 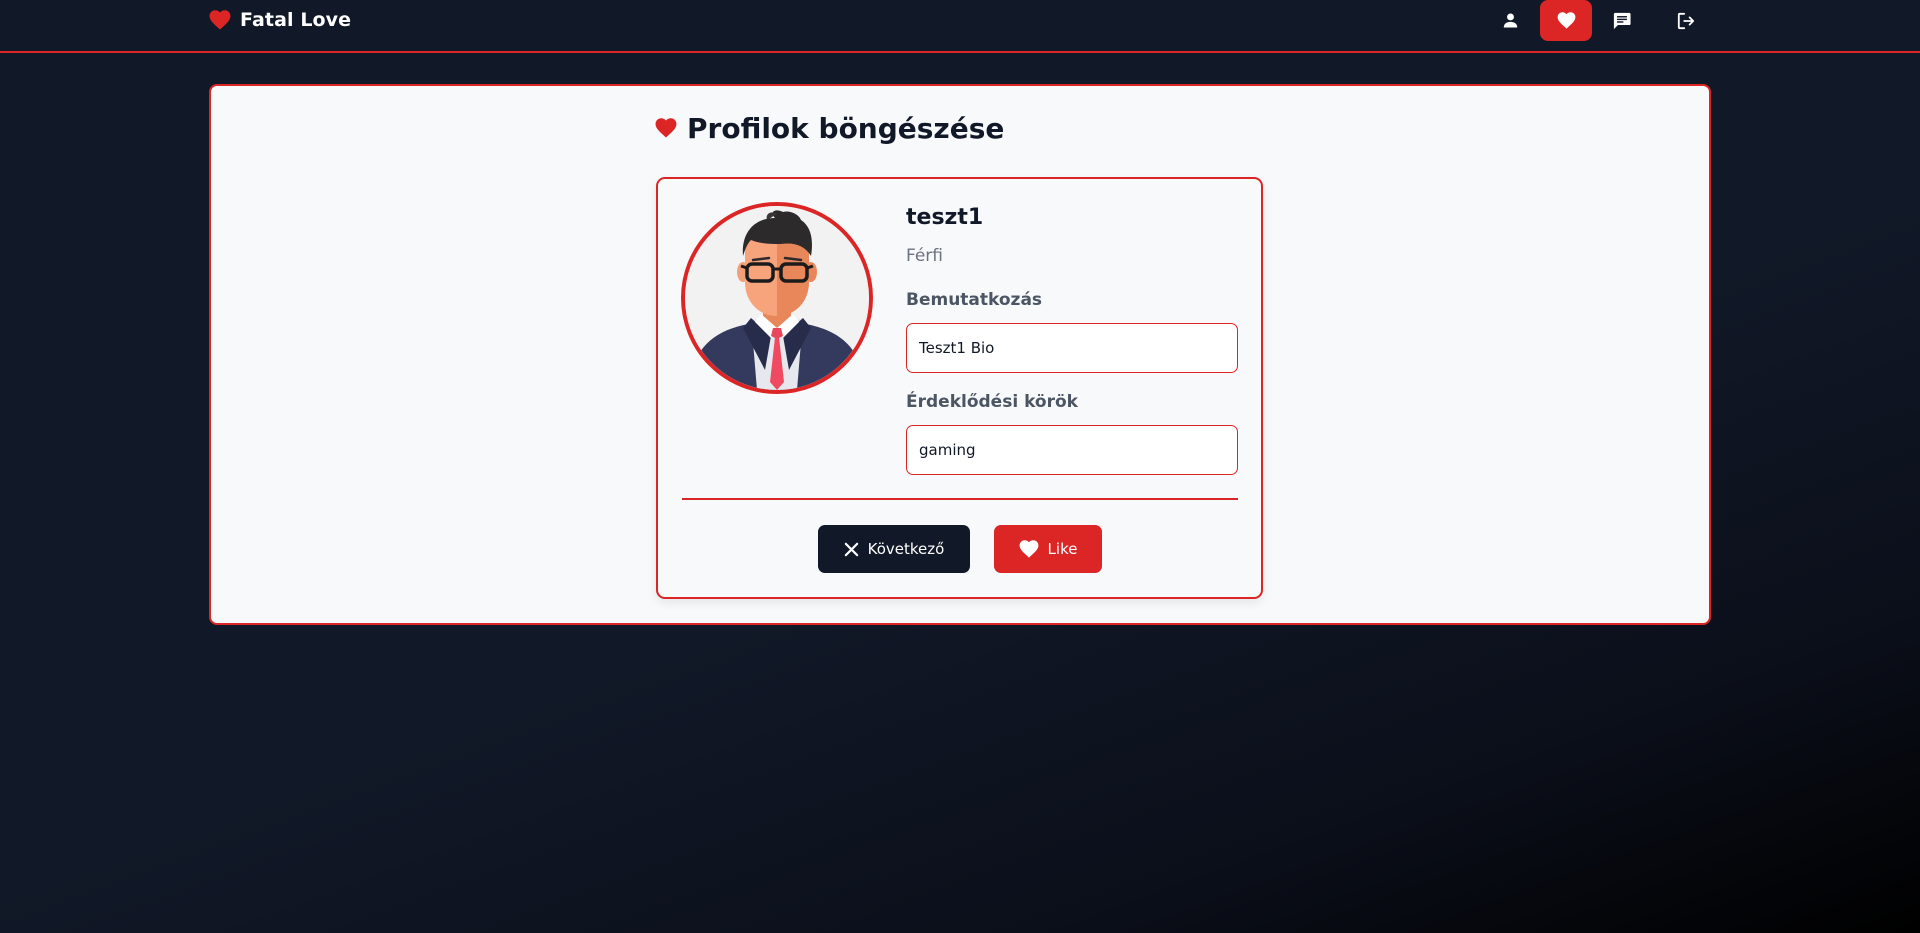 I want to click on bio-label: Bemutatkozás, so click(x=974, y=300).